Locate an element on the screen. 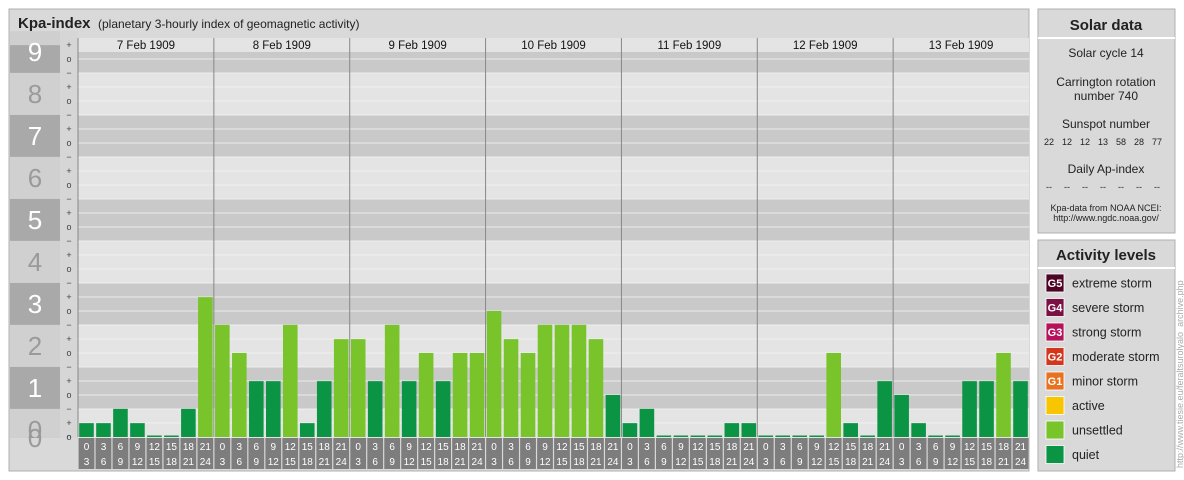 This screenshot has height=480, width=1184. y-tick-label: 7 is located at coordinates (35, 136).